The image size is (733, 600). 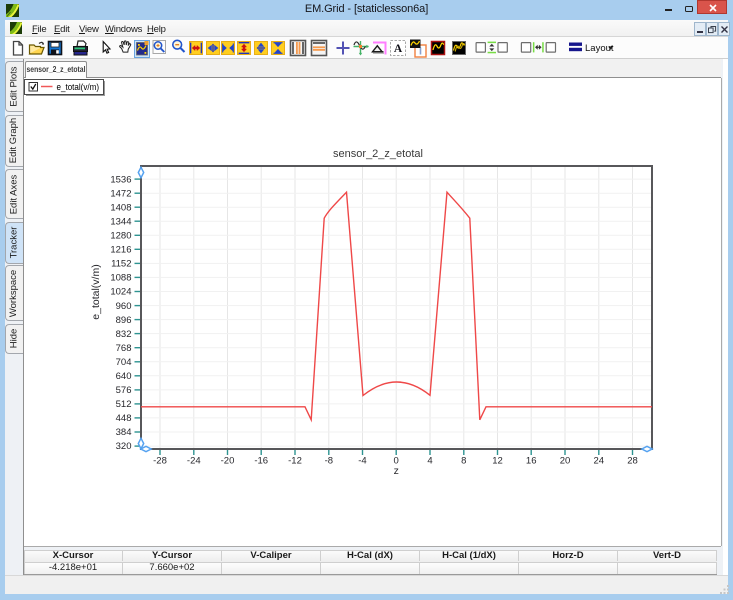 What do you see at coordinates (120, 236) in the screenshot?
I see `svg-text: 1280` at bounding box center [120, 236].